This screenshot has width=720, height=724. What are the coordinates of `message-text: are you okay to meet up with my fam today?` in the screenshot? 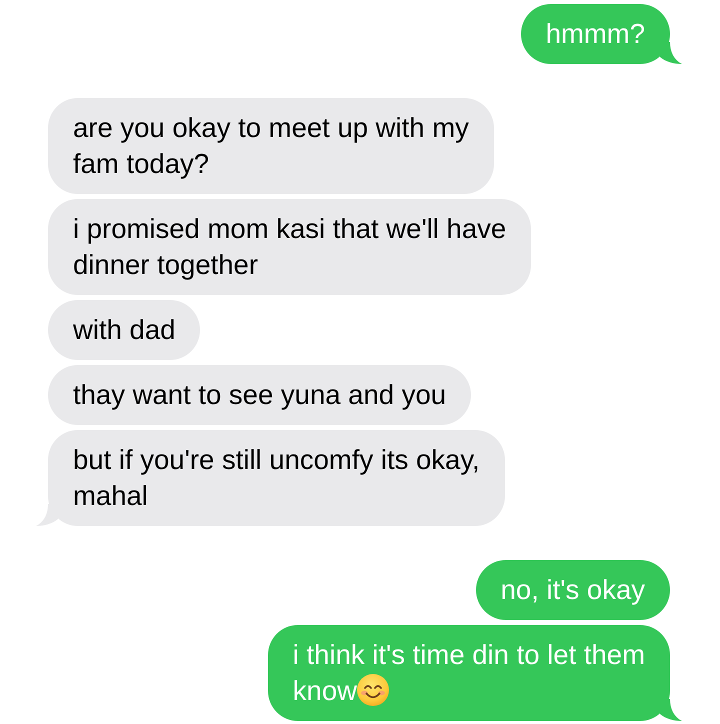 It's located at (271, 145).